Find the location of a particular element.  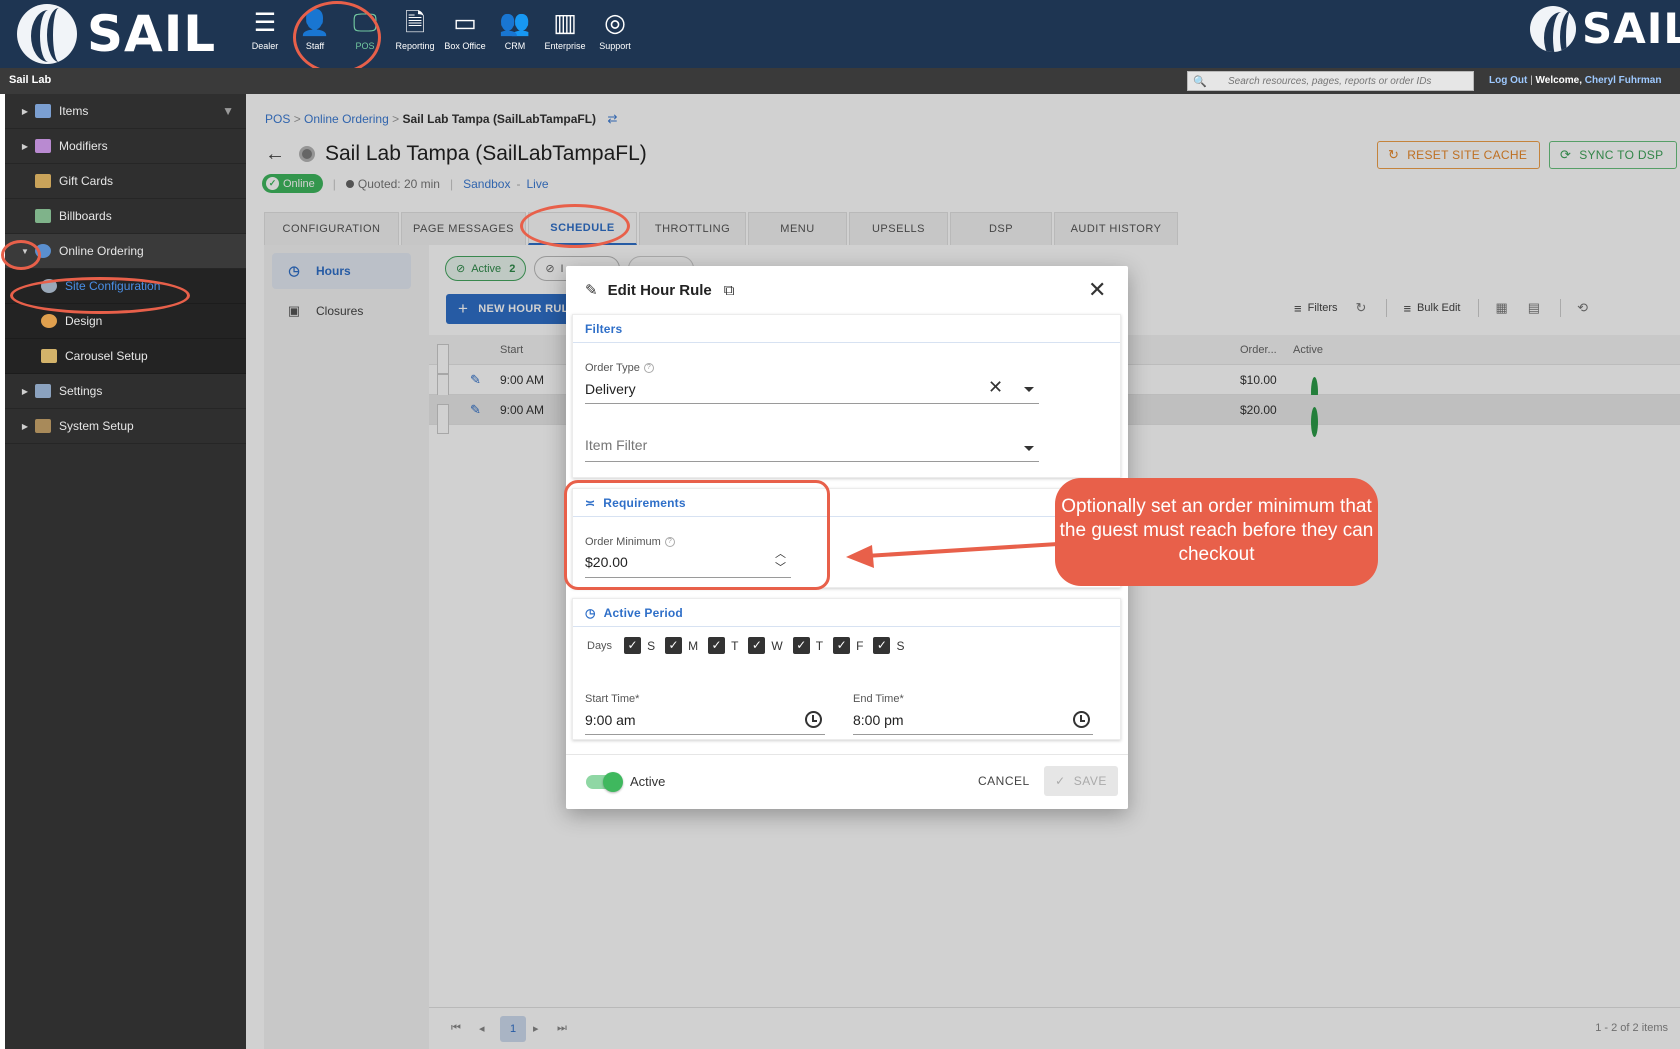

active-period-section-title: ◷ Active Period is located at coordinates (846, 613).